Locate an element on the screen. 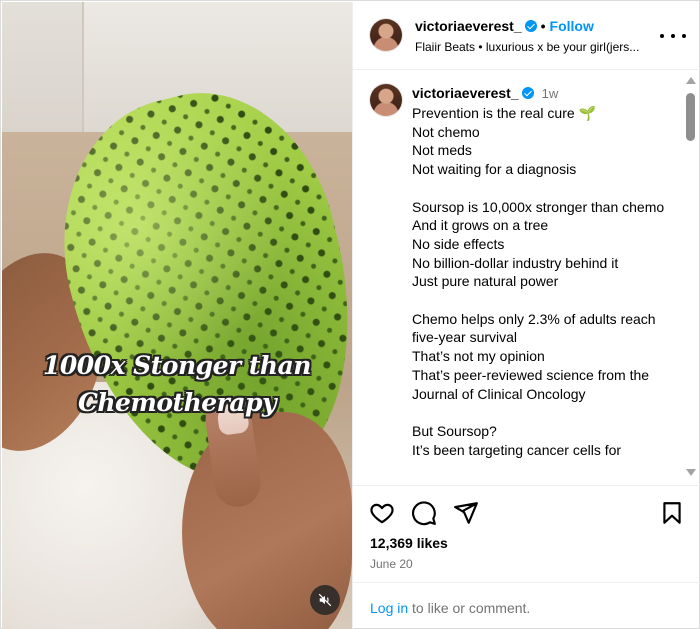  scroll-up-arrow-icon is located at coordinates (691, 80).